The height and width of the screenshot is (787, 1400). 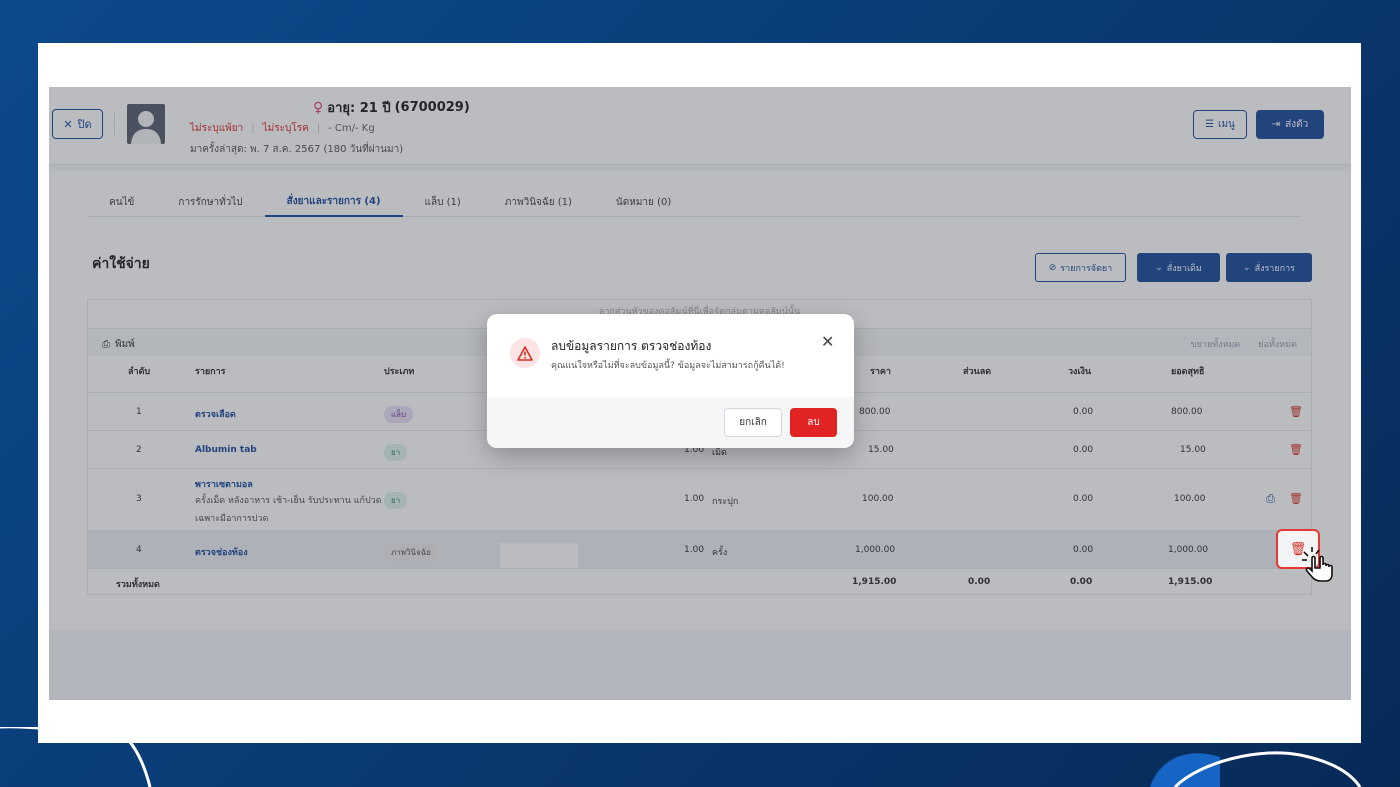 I want to click on dialog-footer: ยกเลิก ลบ, so click(x=670, y=422).